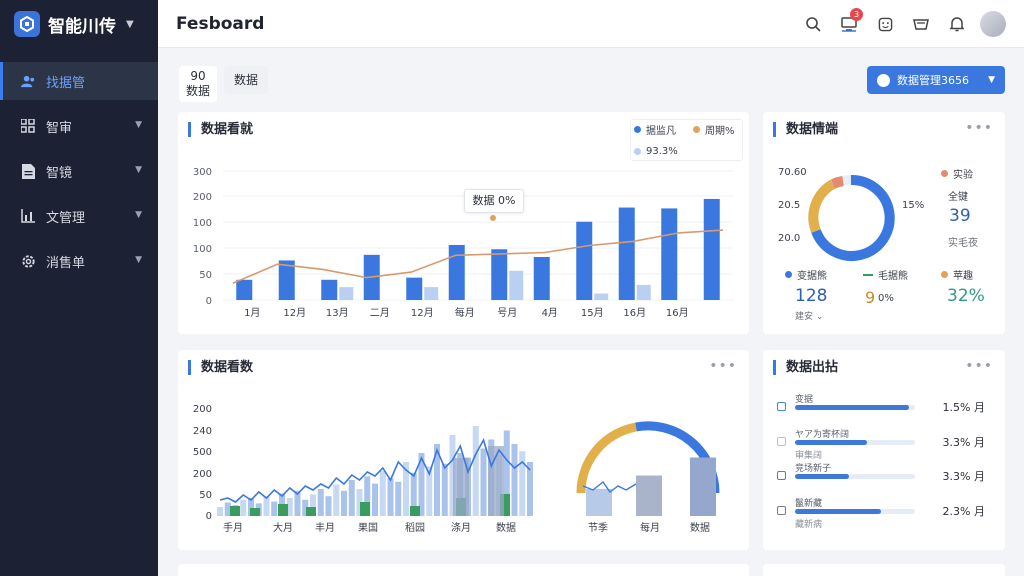  Describe the element at coordinates (849, 23) in the screenshot. I see `monitor-icon: 3` at that location.